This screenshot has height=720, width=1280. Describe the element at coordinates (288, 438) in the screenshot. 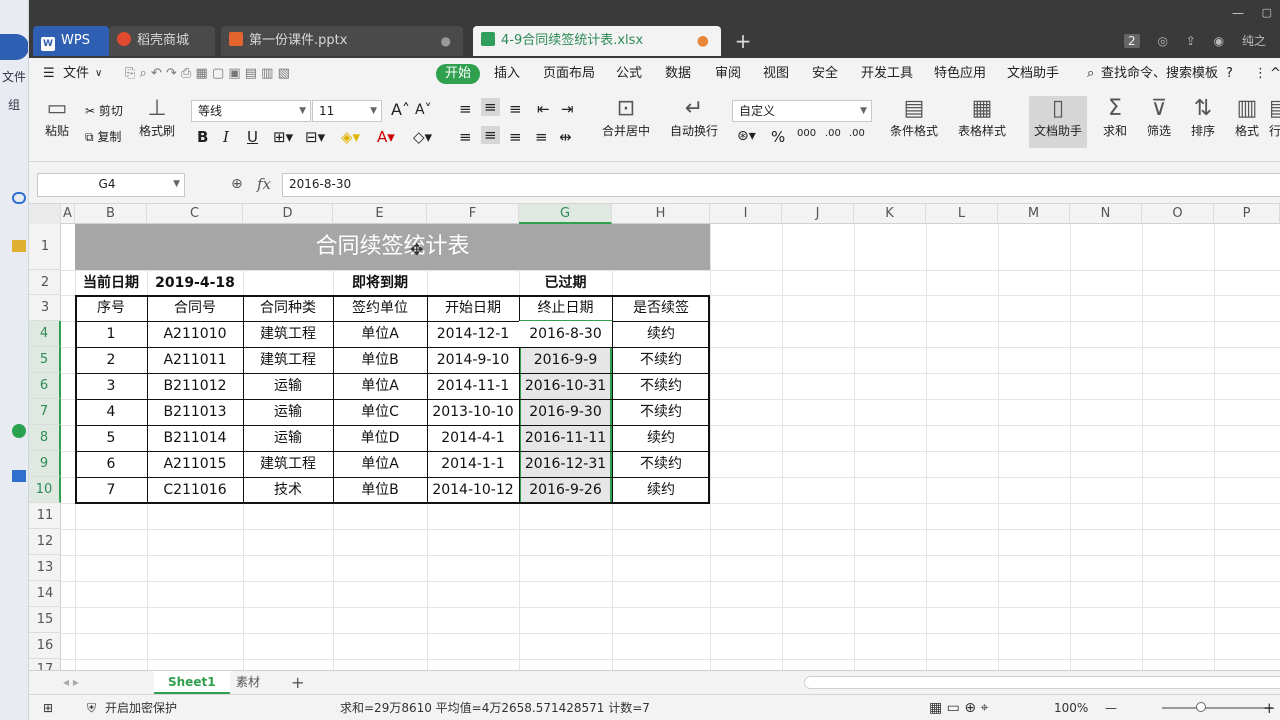

I see `cell: 运输` at that location.